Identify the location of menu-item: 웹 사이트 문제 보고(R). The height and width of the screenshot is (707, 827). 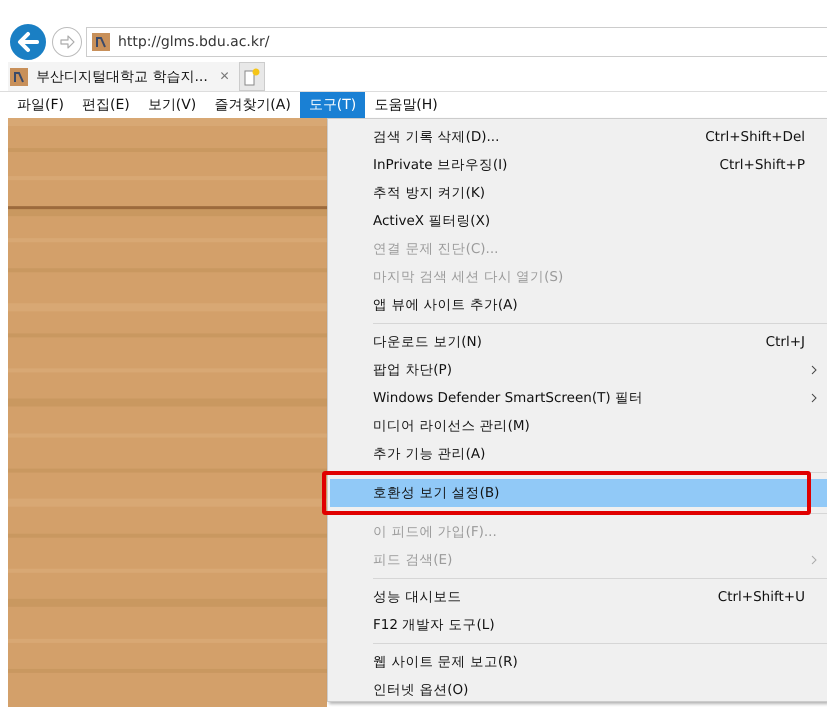
(578, 662).